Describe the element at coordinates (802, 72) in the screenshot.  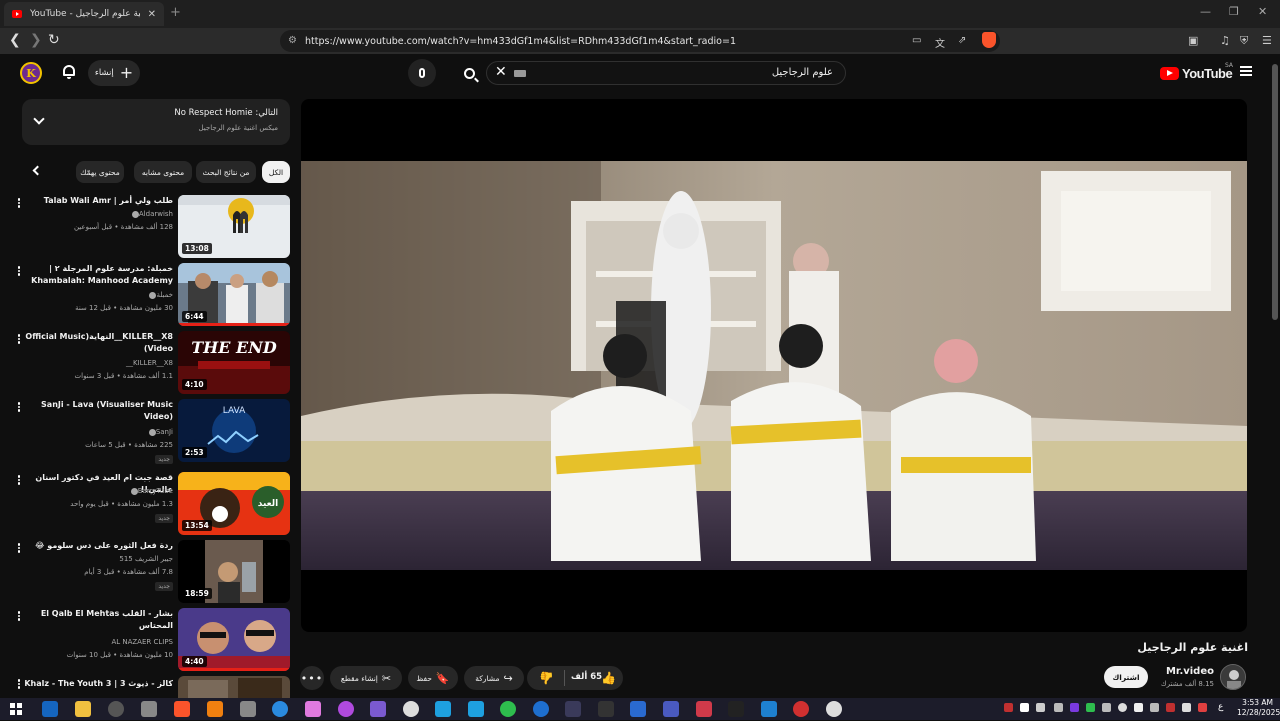
I see `search-input: علوم الرجاجيل` at that location.